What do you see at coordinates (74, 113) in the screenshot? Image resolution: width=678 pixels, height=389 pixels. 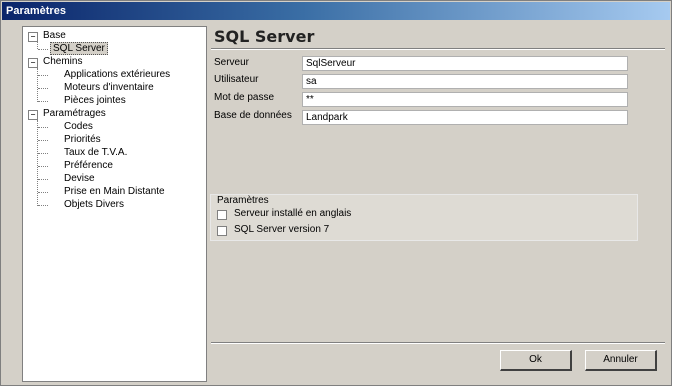 I see `tree-item-parametrages: Paramétrages` at bounding box center [74, 113].